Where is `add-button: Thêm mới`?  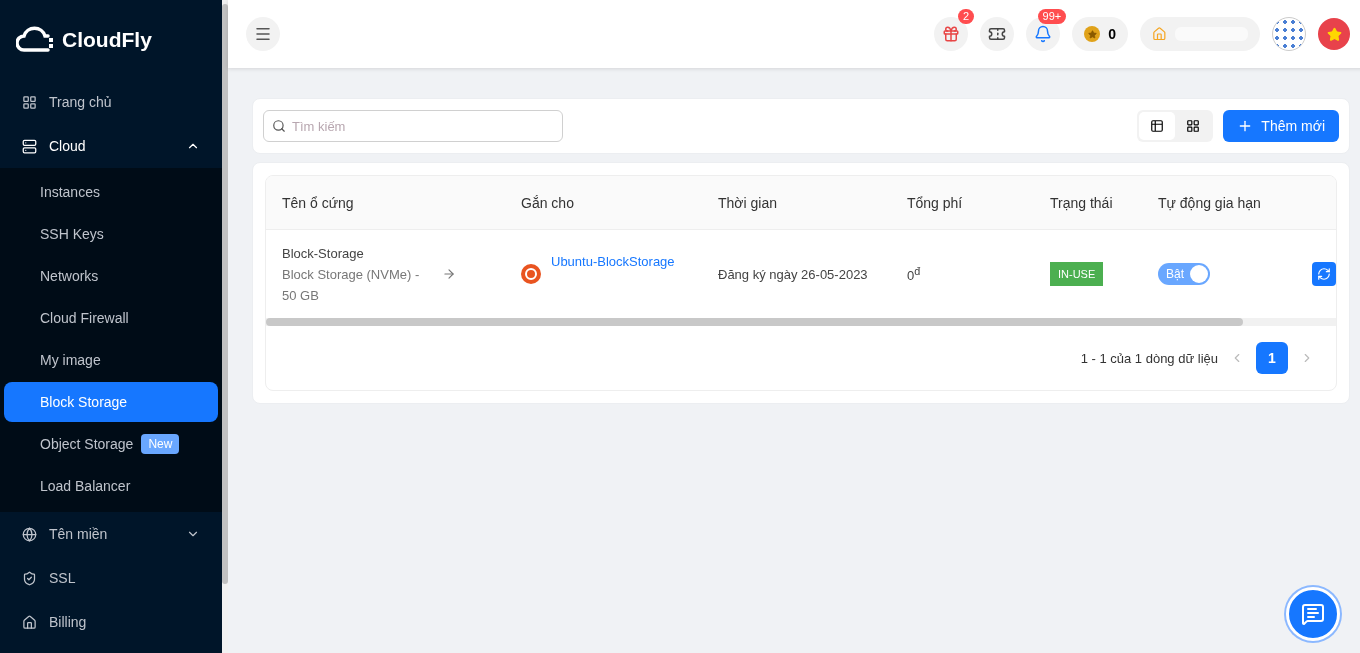 add-button: Thêm mới is located at coordinates (1281, 126).